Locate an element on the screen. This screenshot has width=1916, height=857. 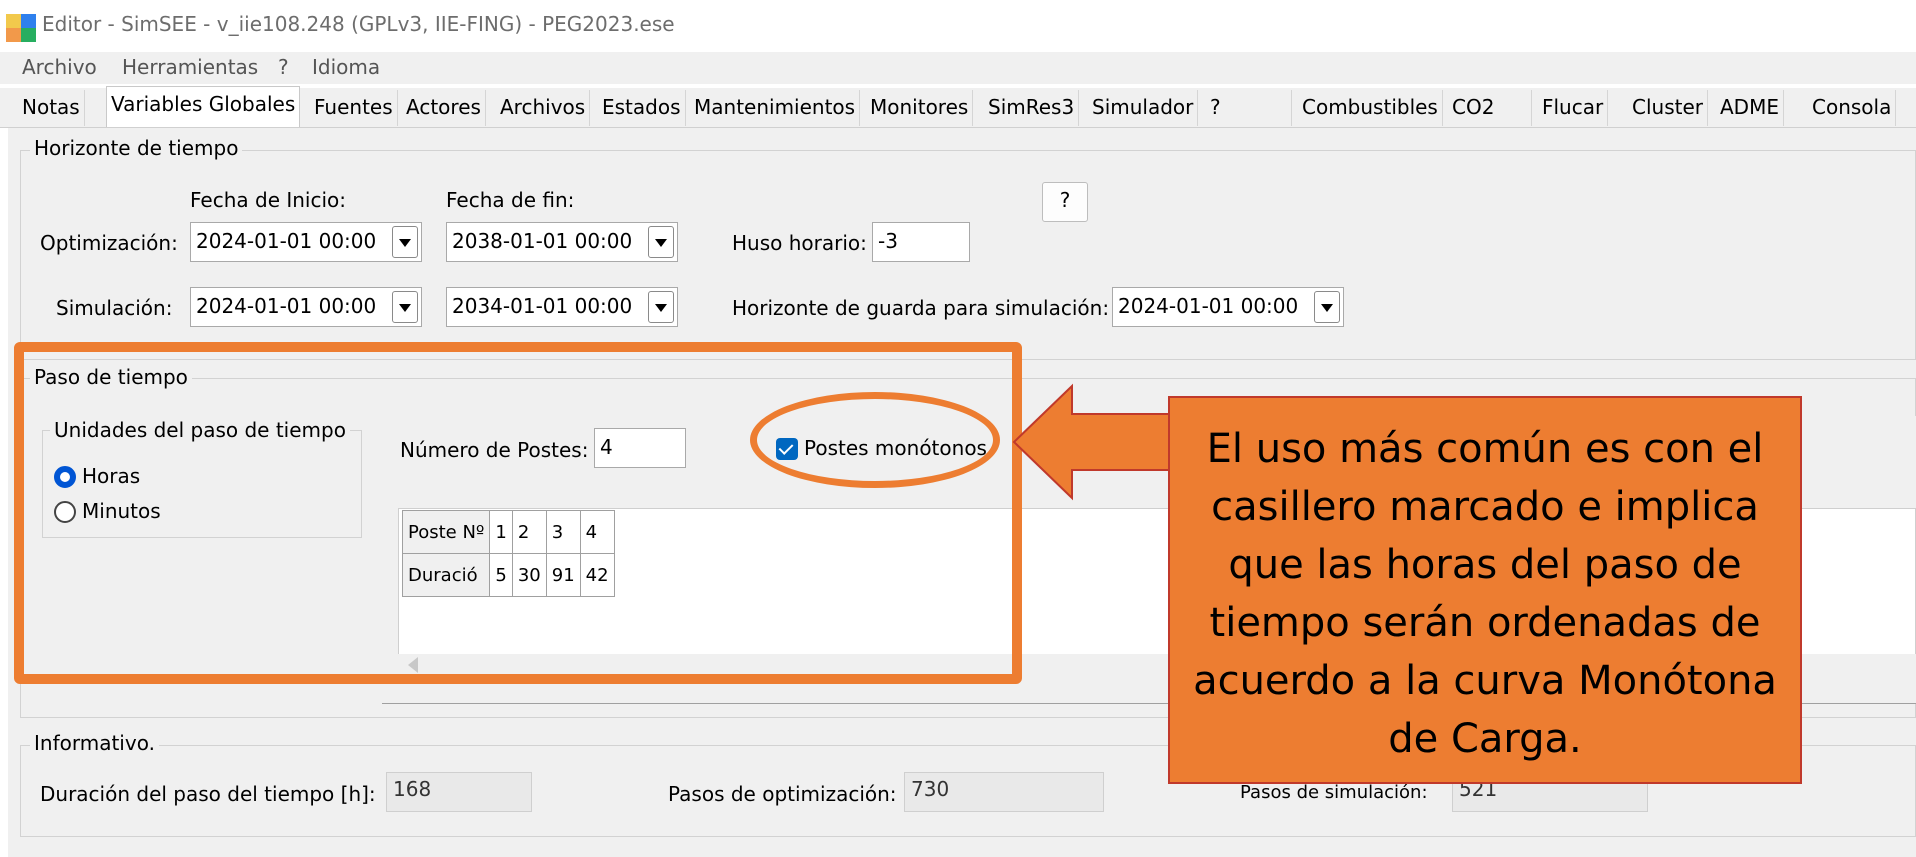
tab-consola: Consola is located at coordinates (1852, 108).